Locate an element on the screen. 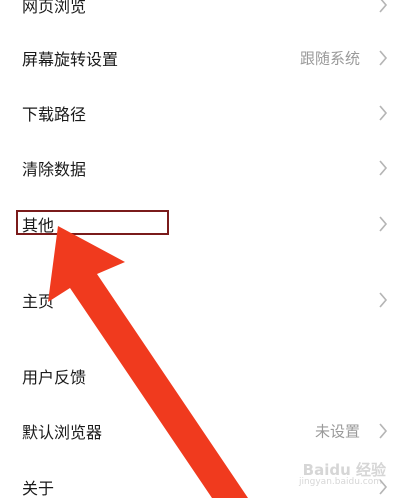 The width and height of the screenshot is (406, 498). settings-item-label: 网页浏览 is located at coordinates (54, 8).